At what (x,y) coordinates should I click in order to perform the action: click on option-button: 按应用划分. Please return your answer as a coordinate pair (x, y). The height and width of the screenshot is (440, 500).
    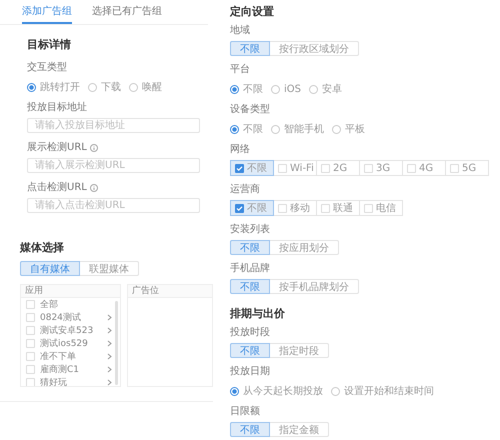
    Looking at the image, I should click on (304, 247).